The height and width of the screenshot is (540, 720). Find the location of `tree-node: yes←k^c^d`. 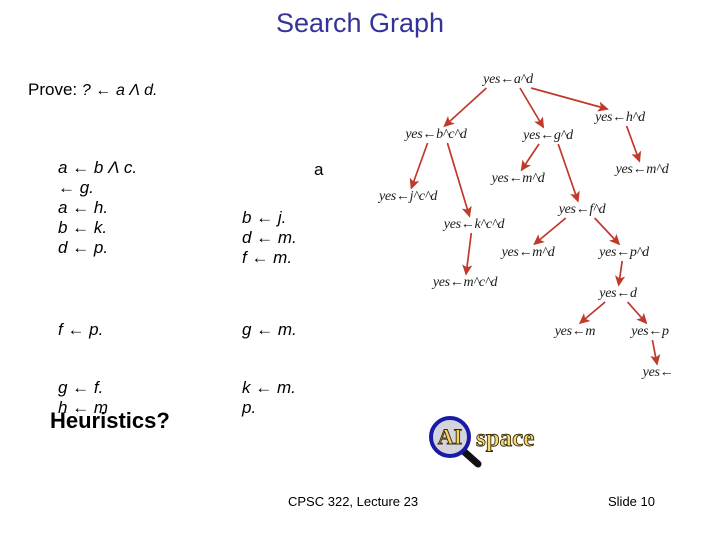

tree-node: yes←k^c^d is located at coordinates (474, 224).